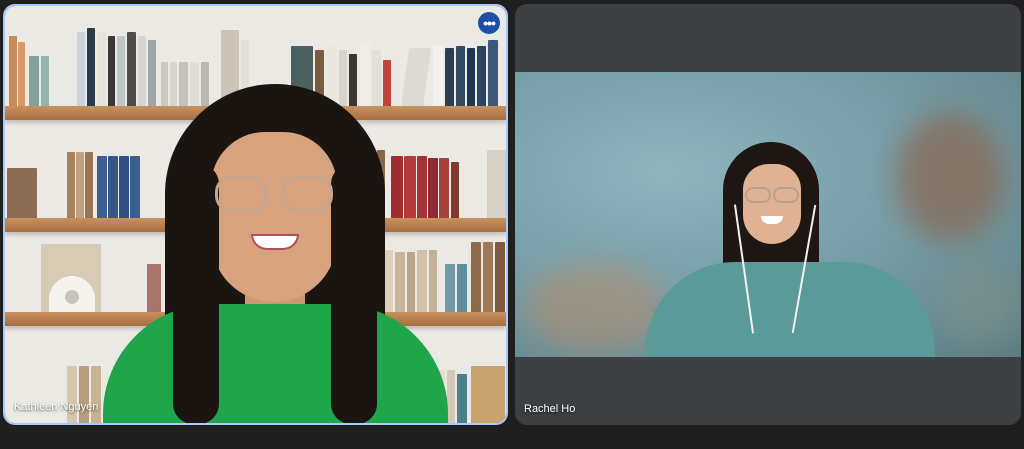  I want to click on participant-figure, so click(790, 249).